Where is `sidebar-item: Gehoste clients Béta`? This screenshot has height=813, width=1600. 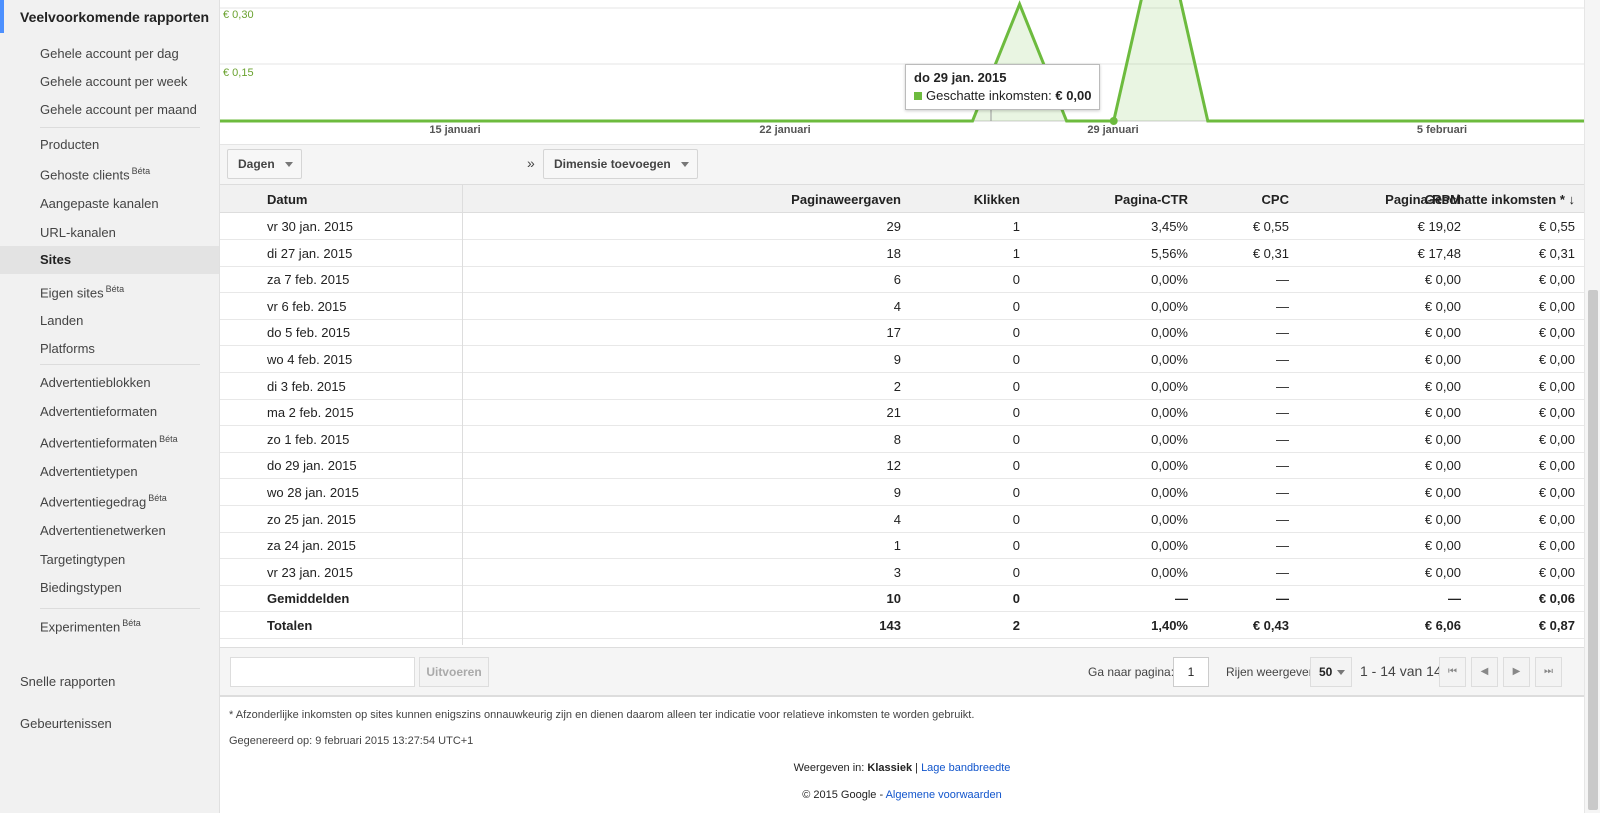
sidebar-item: Gehoste clients Béta is located at coordinates (95, 174).